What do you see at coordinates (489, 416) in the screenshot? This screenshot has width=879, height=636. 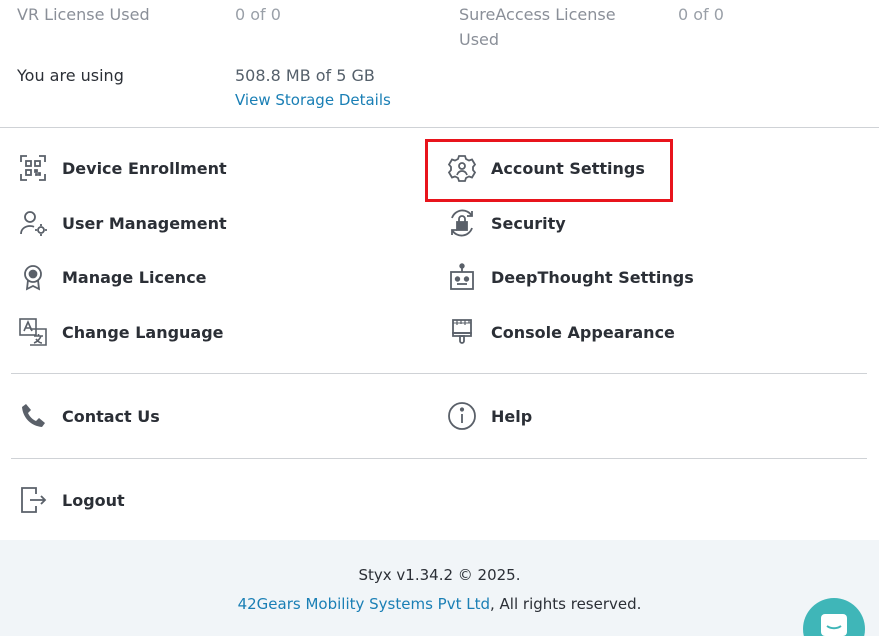 I see `menu-help: Help` at bounding box center [489, 416].